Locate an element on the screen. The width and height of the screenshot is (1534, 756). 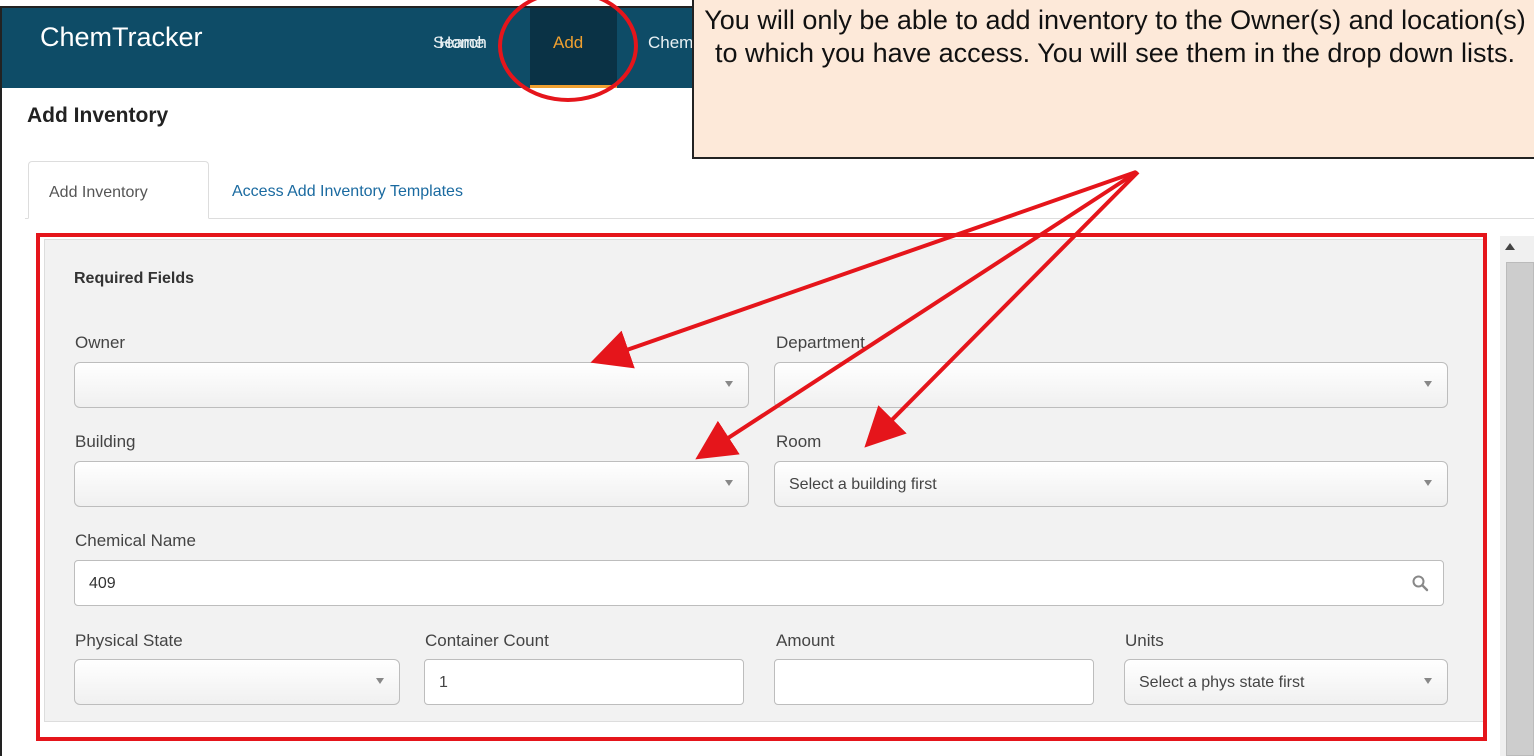
arrow-to-room is located at coordinates (1002, 309).